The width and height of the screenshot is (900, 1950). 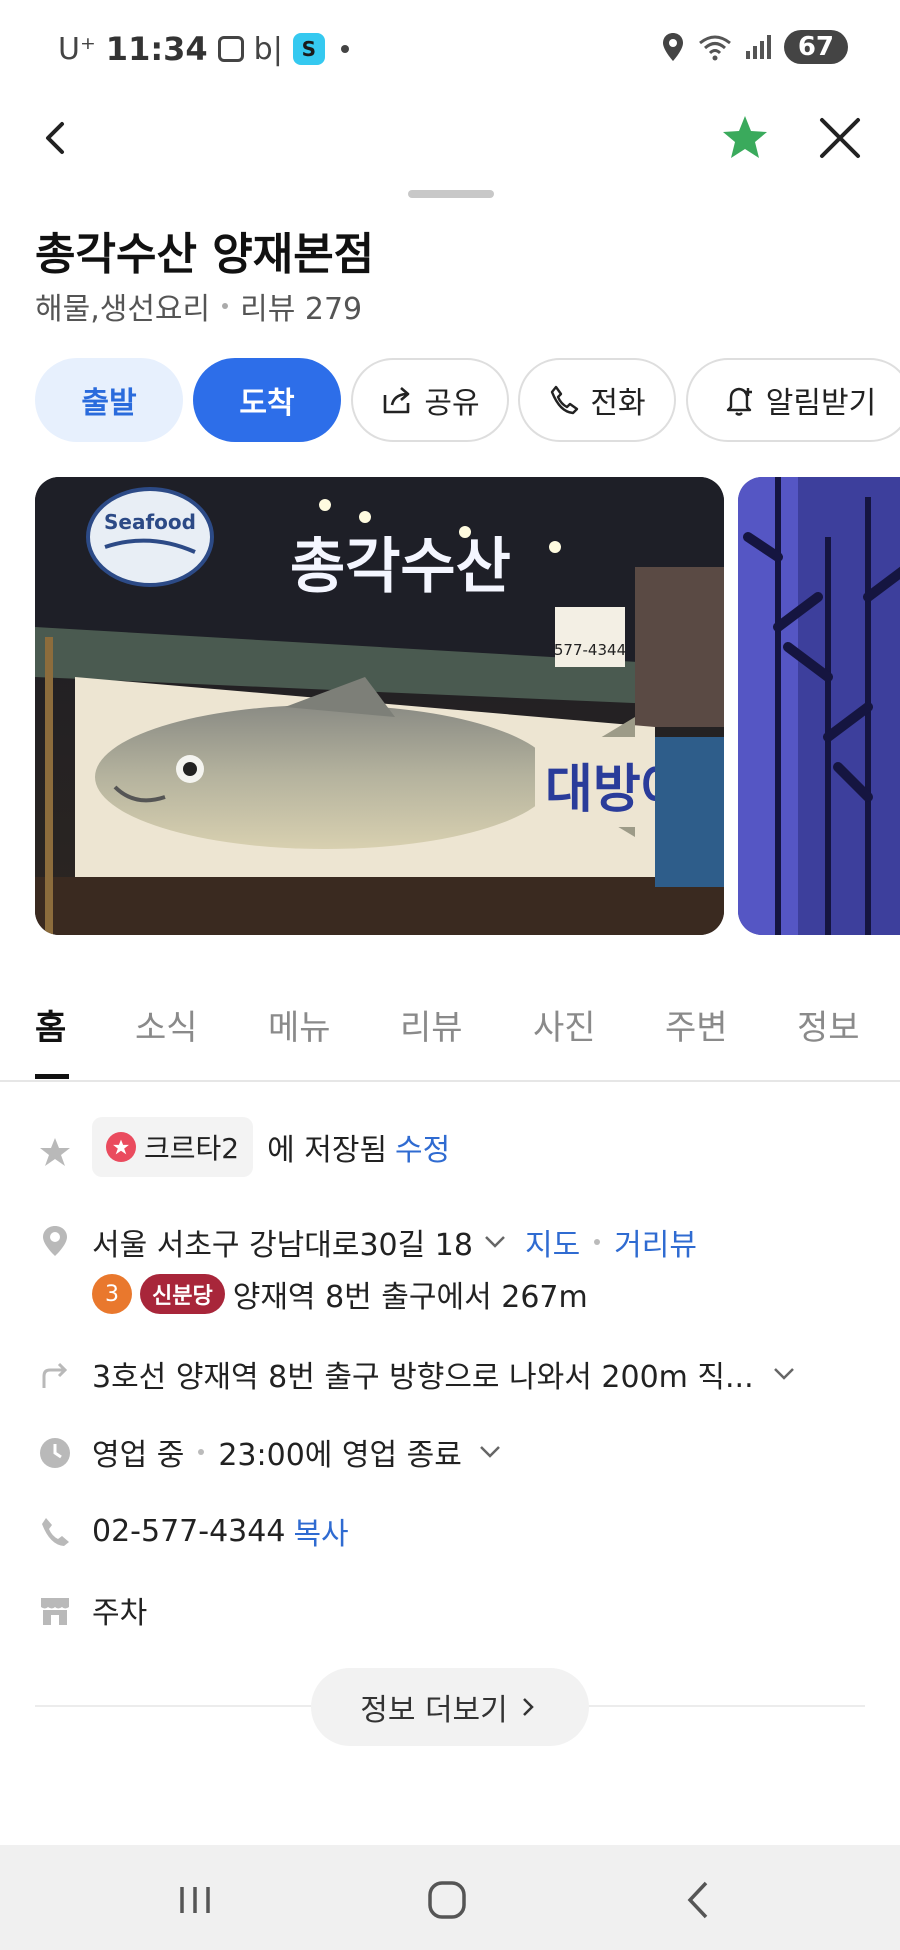 I want to click on depart-label: 출발, so click(x=109, y=403).